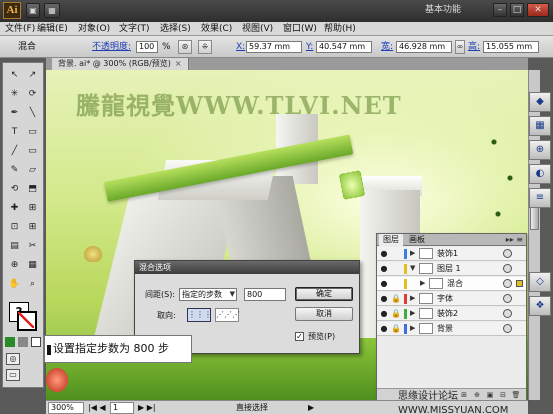  I want to click on layer-row: ● 🔒 ▶ 背景, so click(451, 329).